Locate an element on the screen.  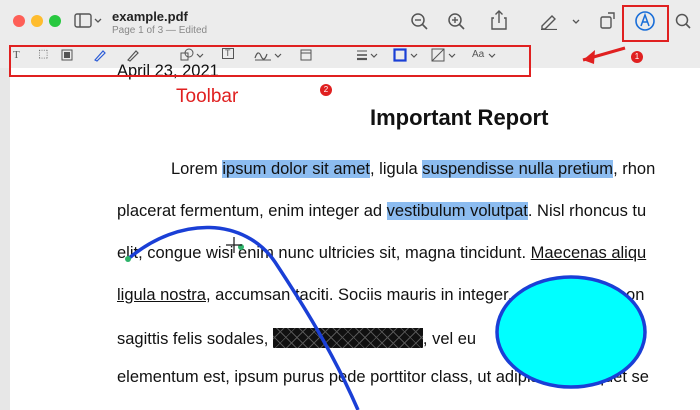
callout-arrowhead is located at coordinates (589, 57).